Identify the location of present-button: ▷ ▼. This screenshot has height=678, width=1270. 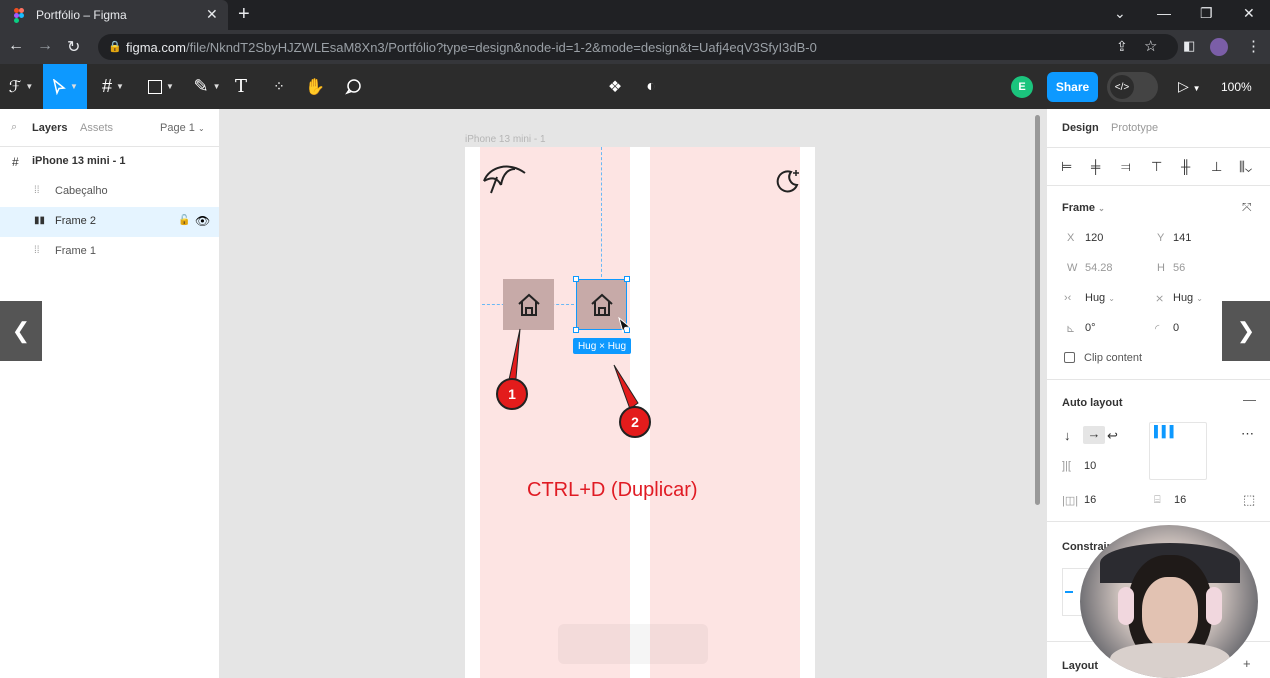
(1189, 86).